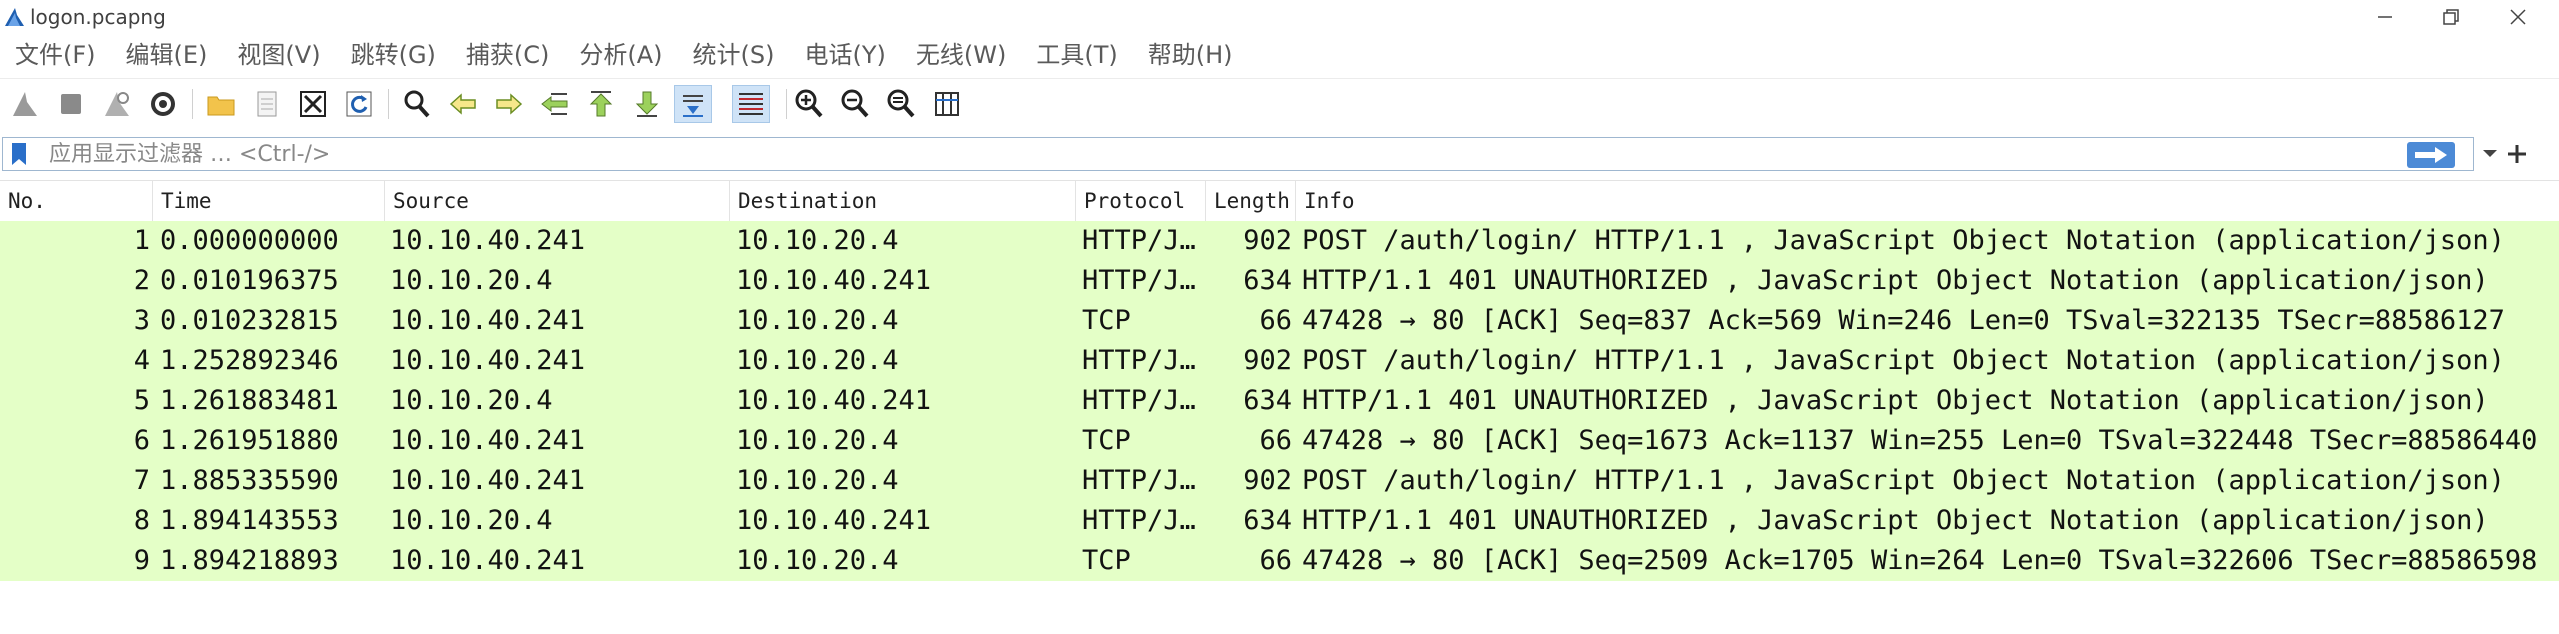 The width and height of the screenshot is (2559, 634). Describe the element at coordinates (98, 17) in the screenshot. I see `window-title: logon.pcapng` at that location.